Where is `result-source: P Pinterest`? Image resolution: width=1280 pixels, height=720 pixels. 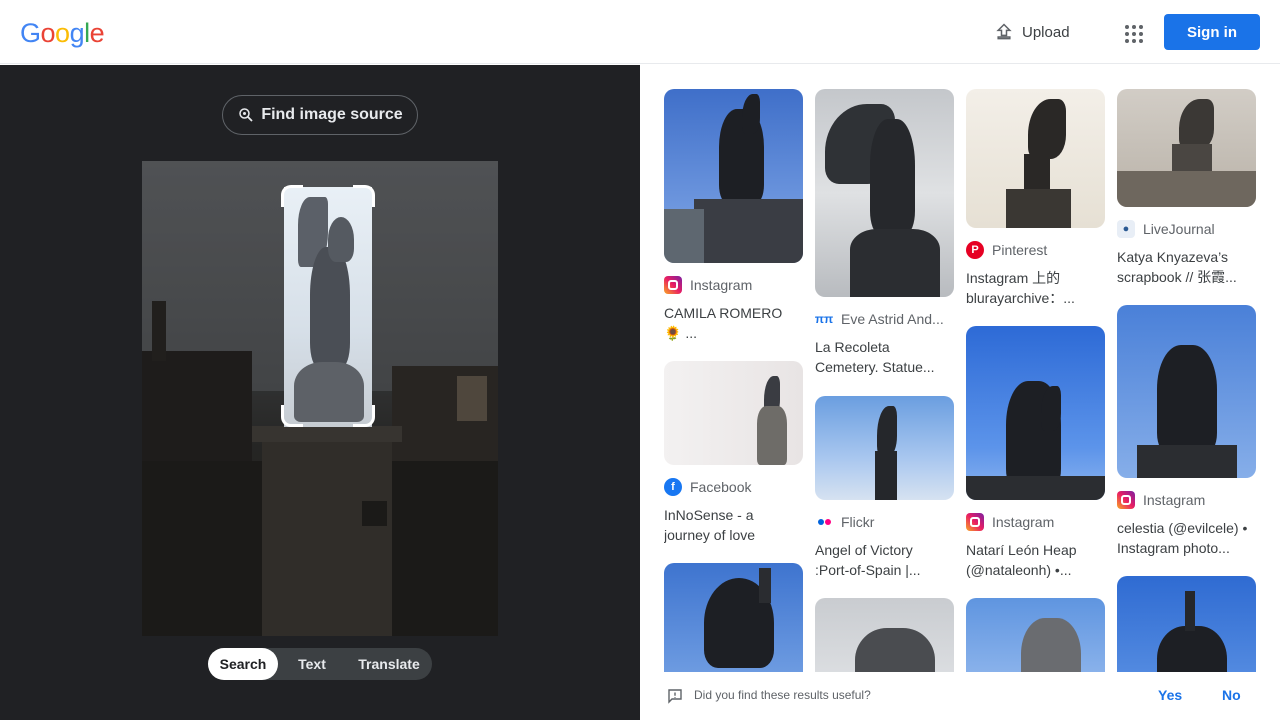 result-source: P Pinterest is located at coordinates (1035, 250).